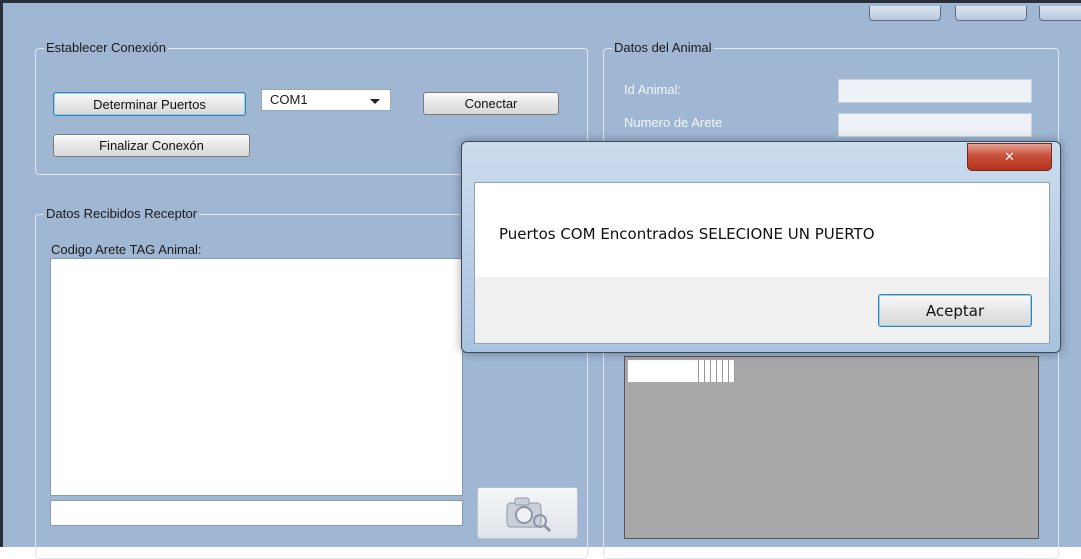 This screenshot has height=559, width=1081. Describe the element at coordinates (122, 214) in the screenshot. I see `receiver-group-title: Datos Recibidos Receptor` at that location.